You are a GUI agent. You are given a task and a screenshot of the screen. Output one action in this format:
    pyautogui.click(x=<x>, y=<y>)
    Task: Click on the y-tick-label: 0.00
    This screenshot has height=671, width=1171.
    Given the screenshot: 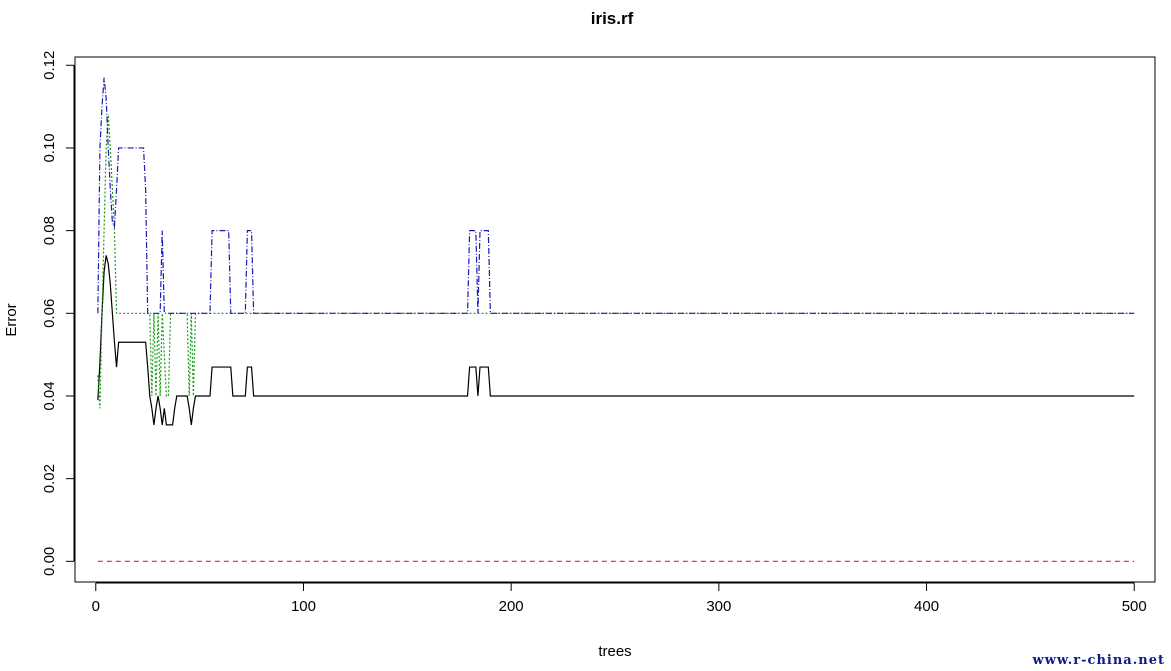 What is the action you would take?
    pyautogui.click(x=49, y=561)
    